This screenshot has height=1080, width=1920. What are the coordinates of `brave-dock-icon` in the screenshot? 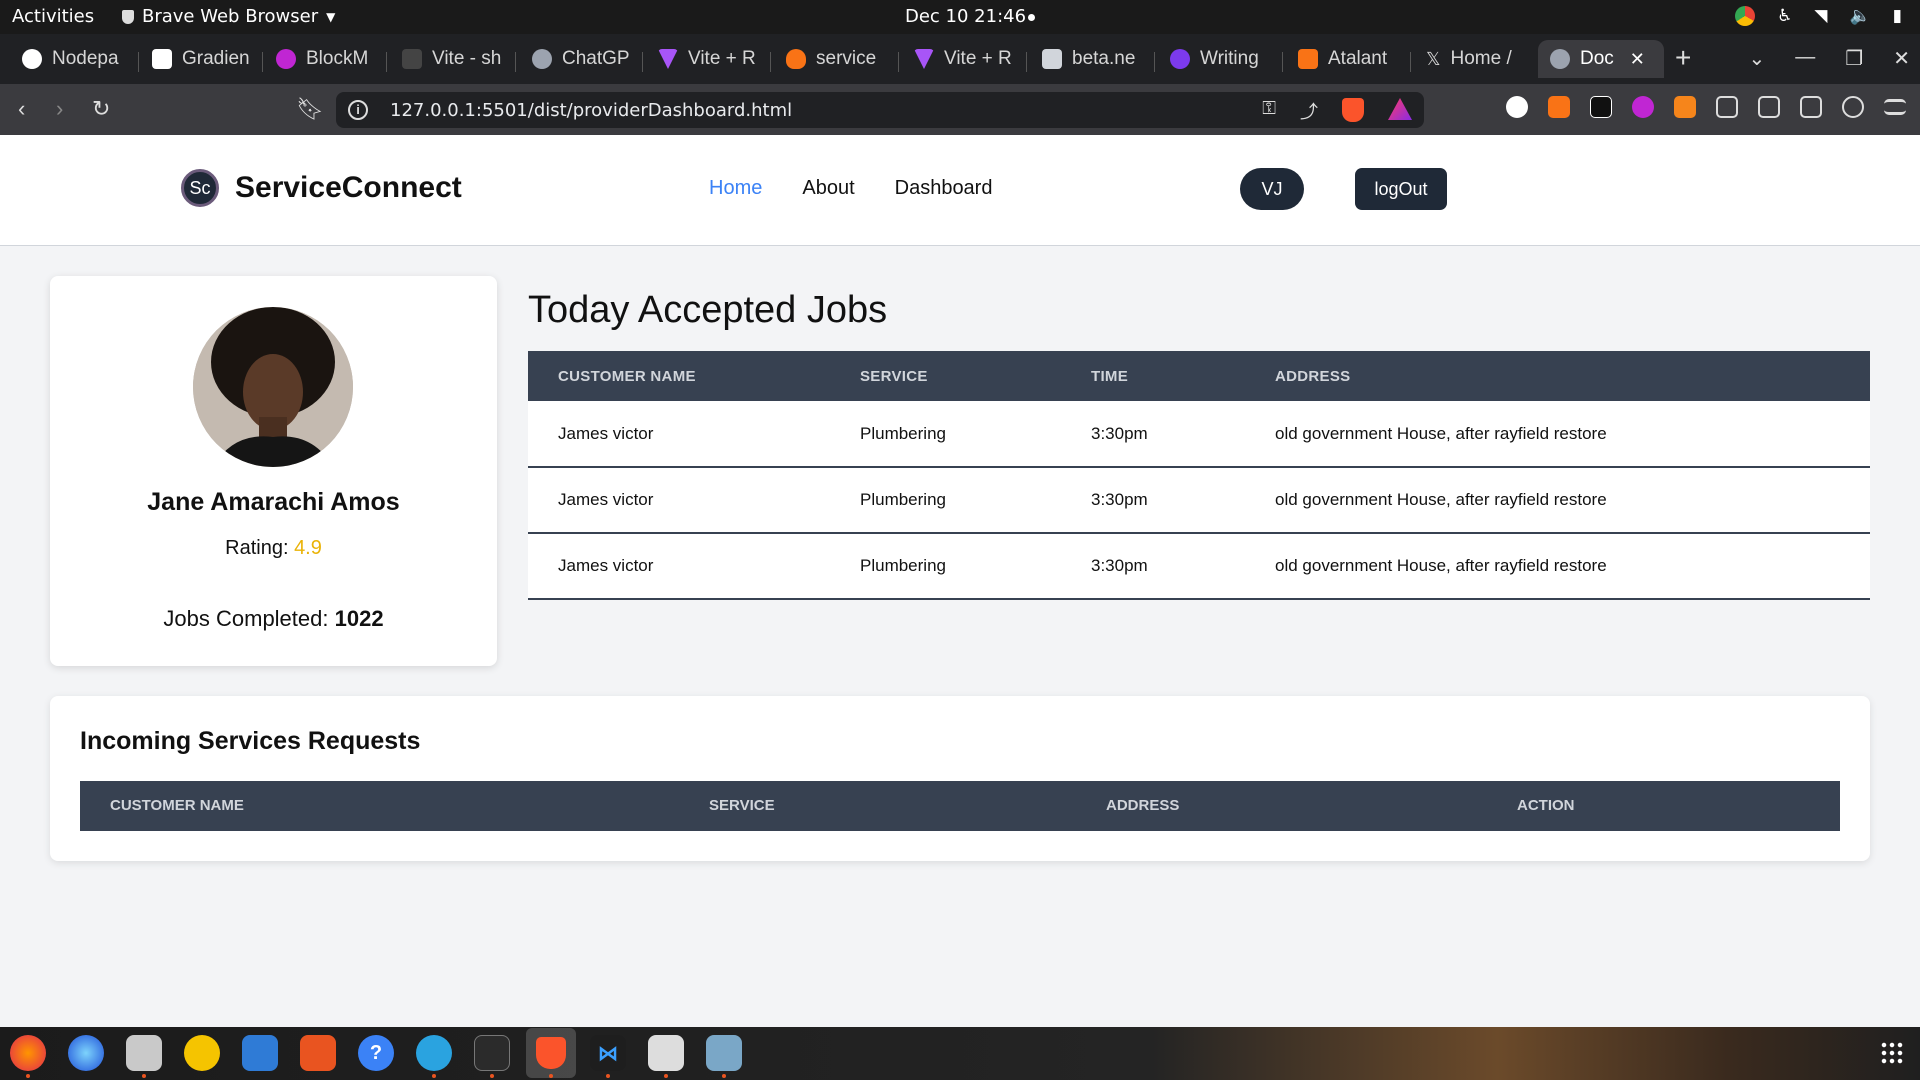 It's located at (551, 1053).